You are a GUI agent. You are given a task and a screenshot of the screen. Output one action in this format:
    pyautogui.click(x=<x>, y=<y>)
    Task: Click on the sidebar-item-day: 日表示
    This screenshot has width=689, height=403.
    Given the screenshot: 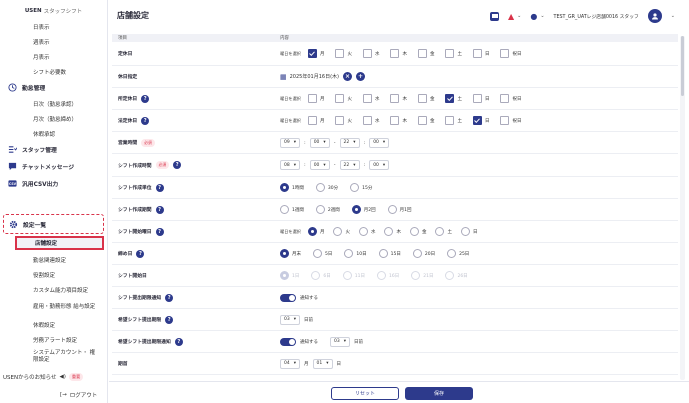 What is the action you would take?
    pyautogui.click(x=53, y=26)
    